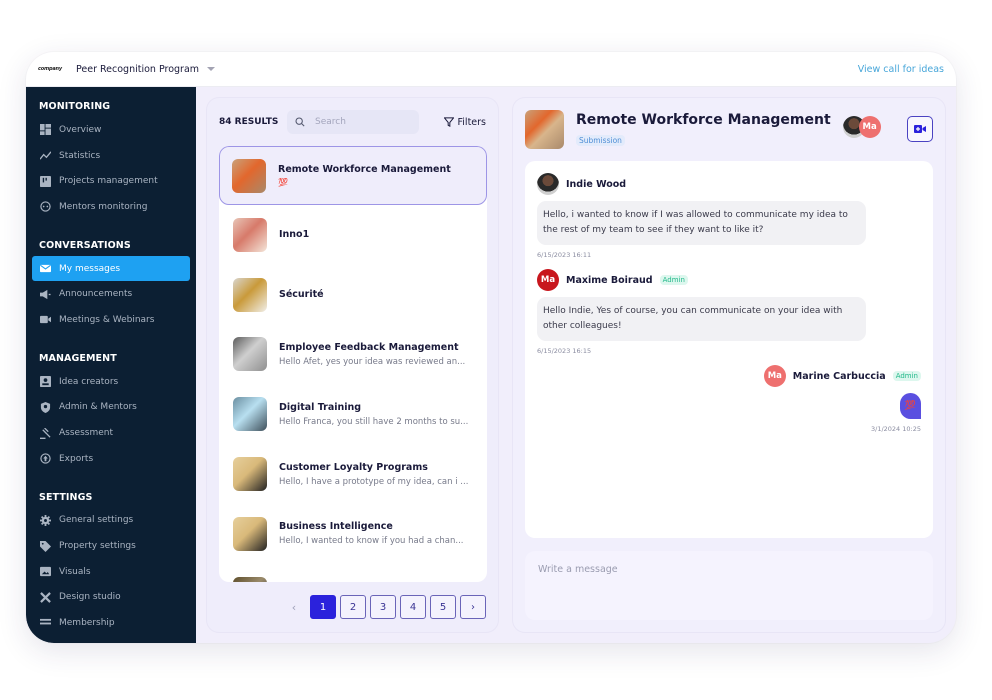  Describe the element at coordinates (111, 382) in the screenshot. I see `sidebar-item-idea-creators: Idea creators` at that location.